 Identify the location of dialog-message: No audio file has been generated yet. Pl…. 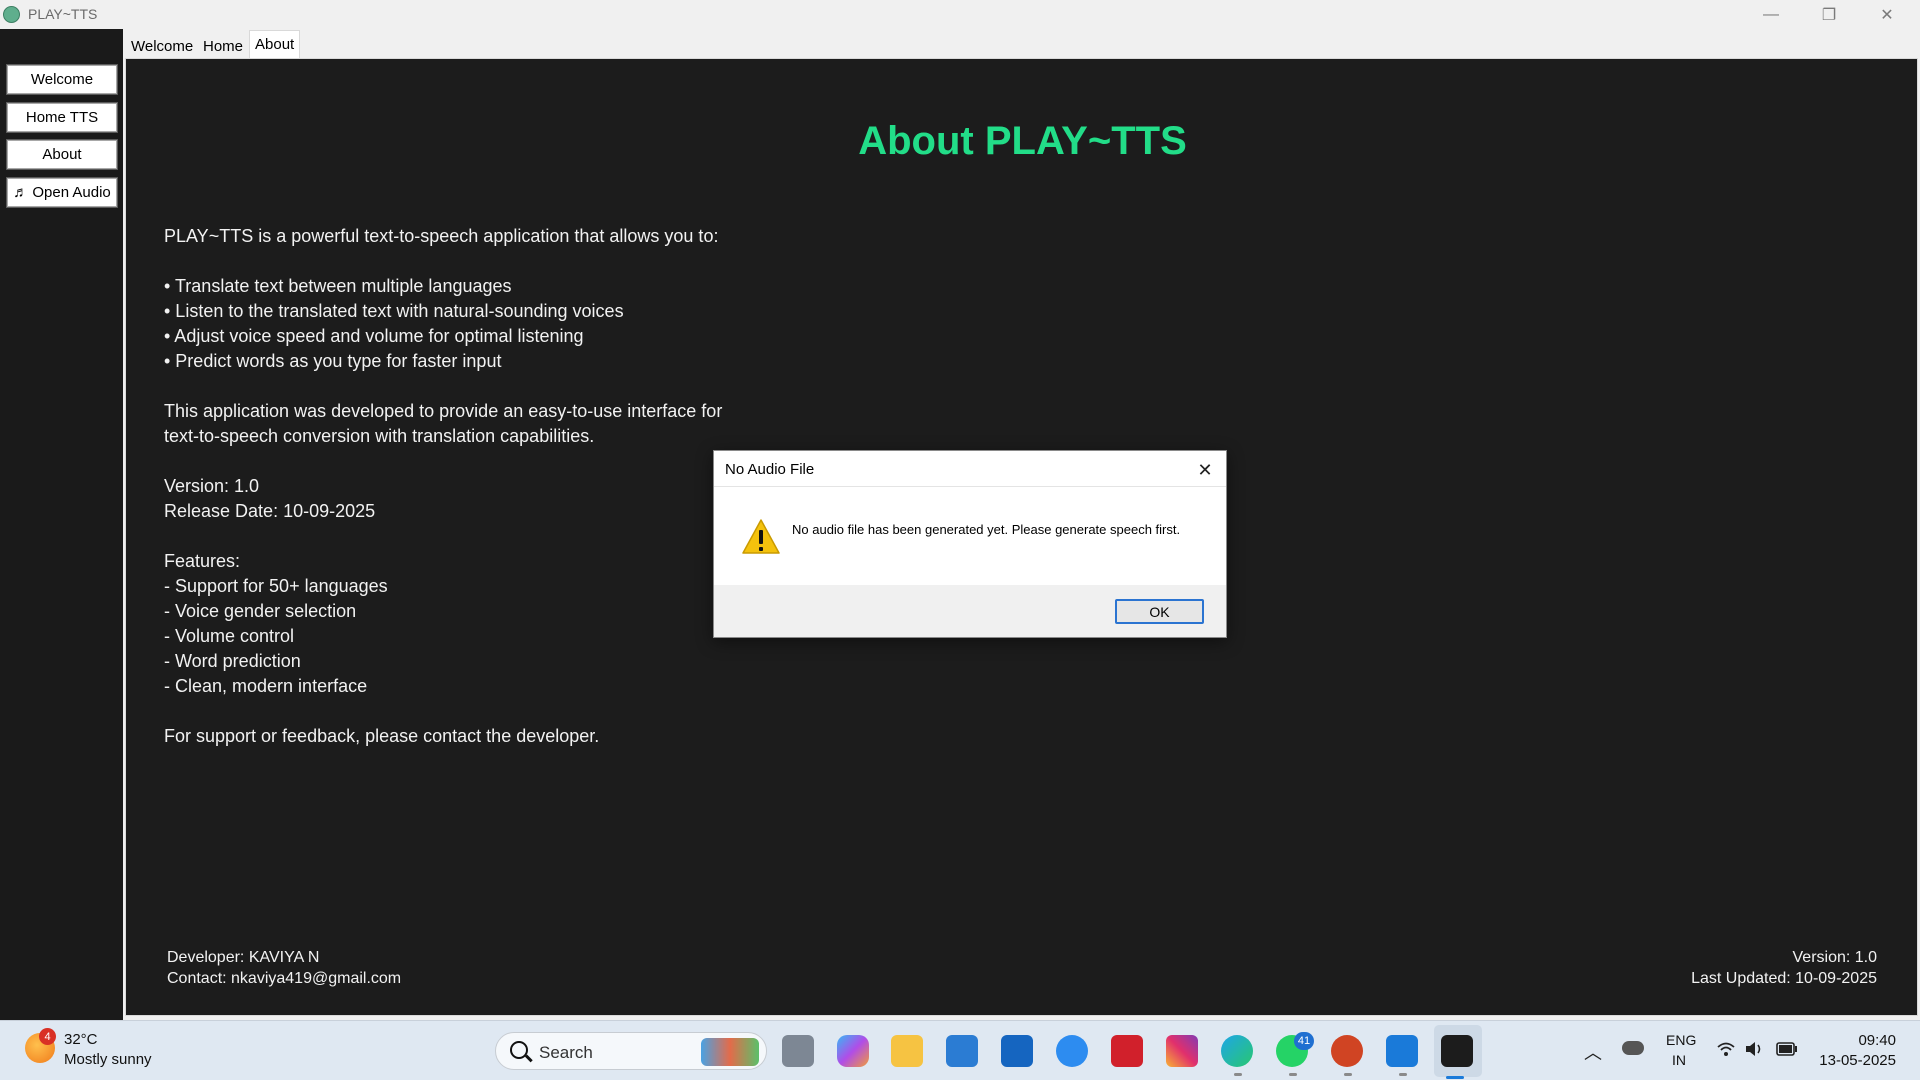
(986, 529).